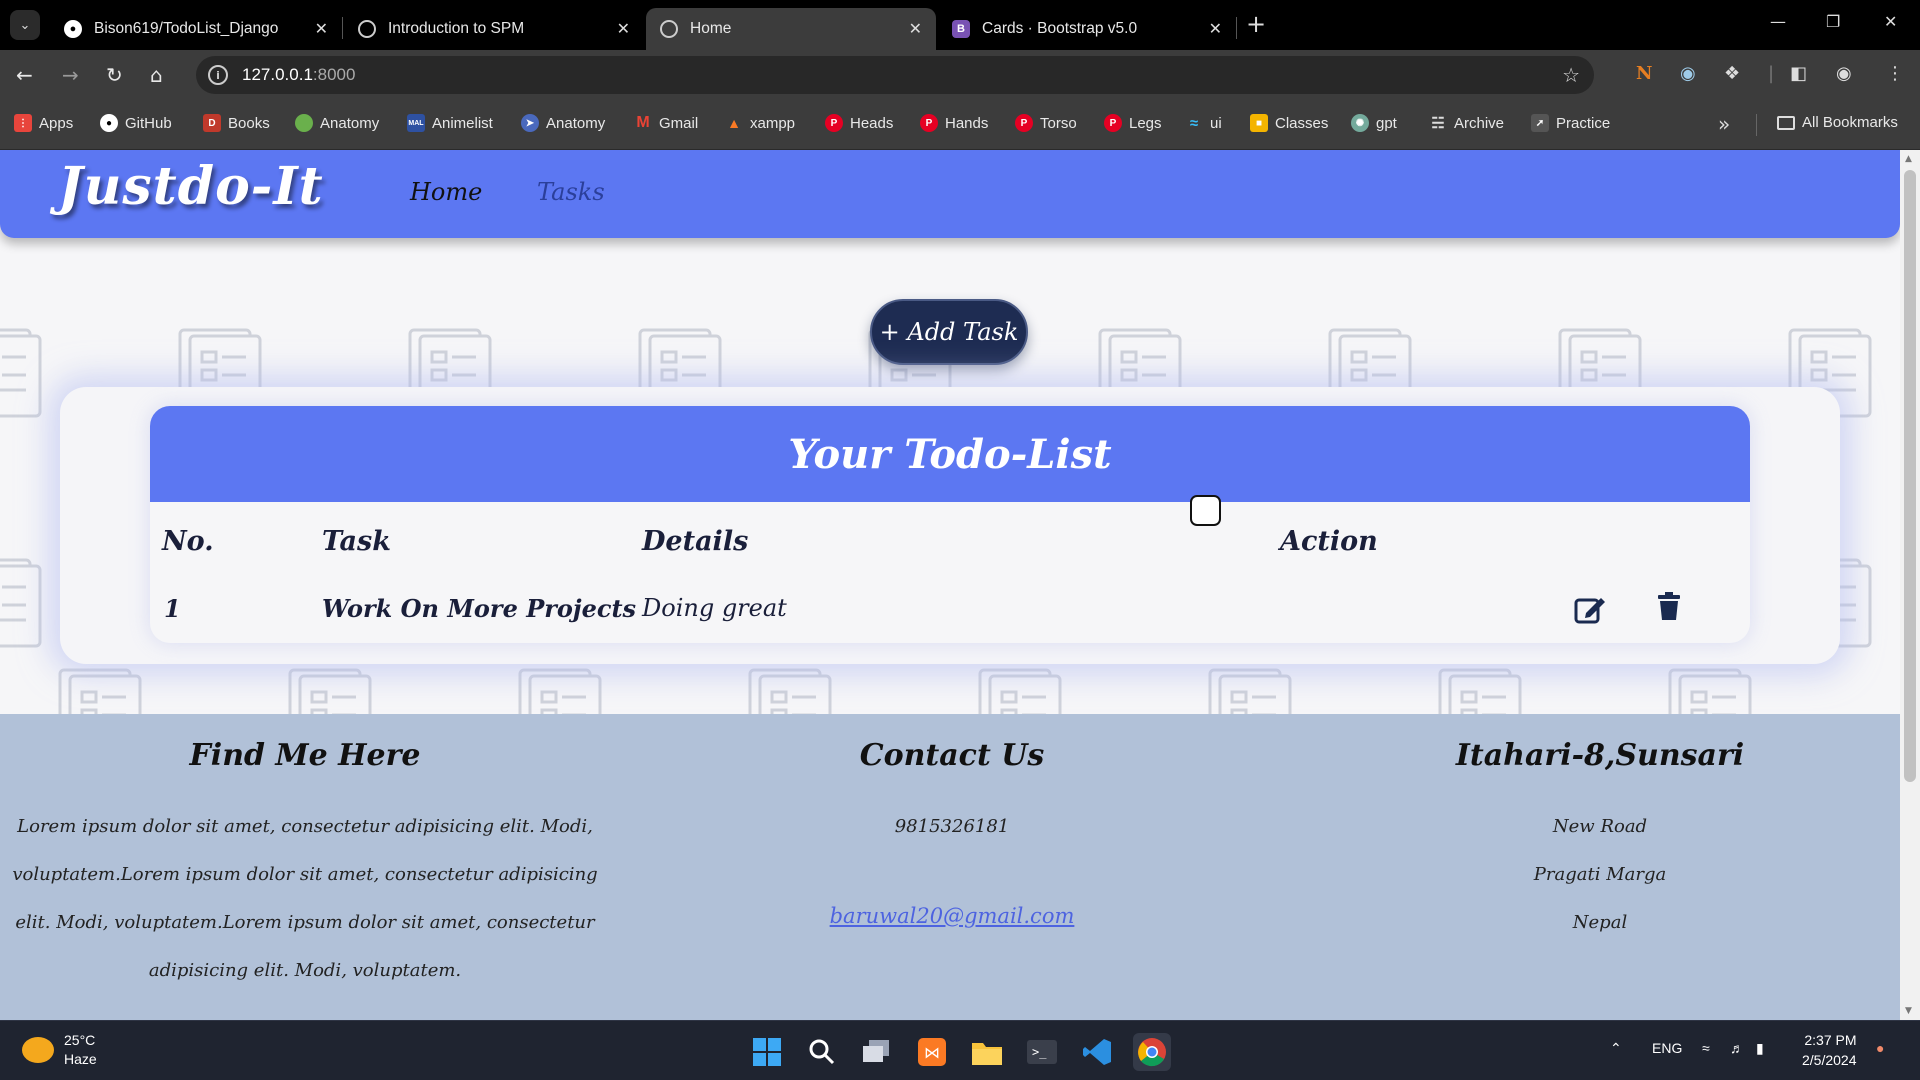 The width and height of the screenshot is (1920, 1080). Describe the element at coordinates (895, 75) in the screenshot. I see `address-bar: i 127.0.0.1:8000 ☆` at that location.